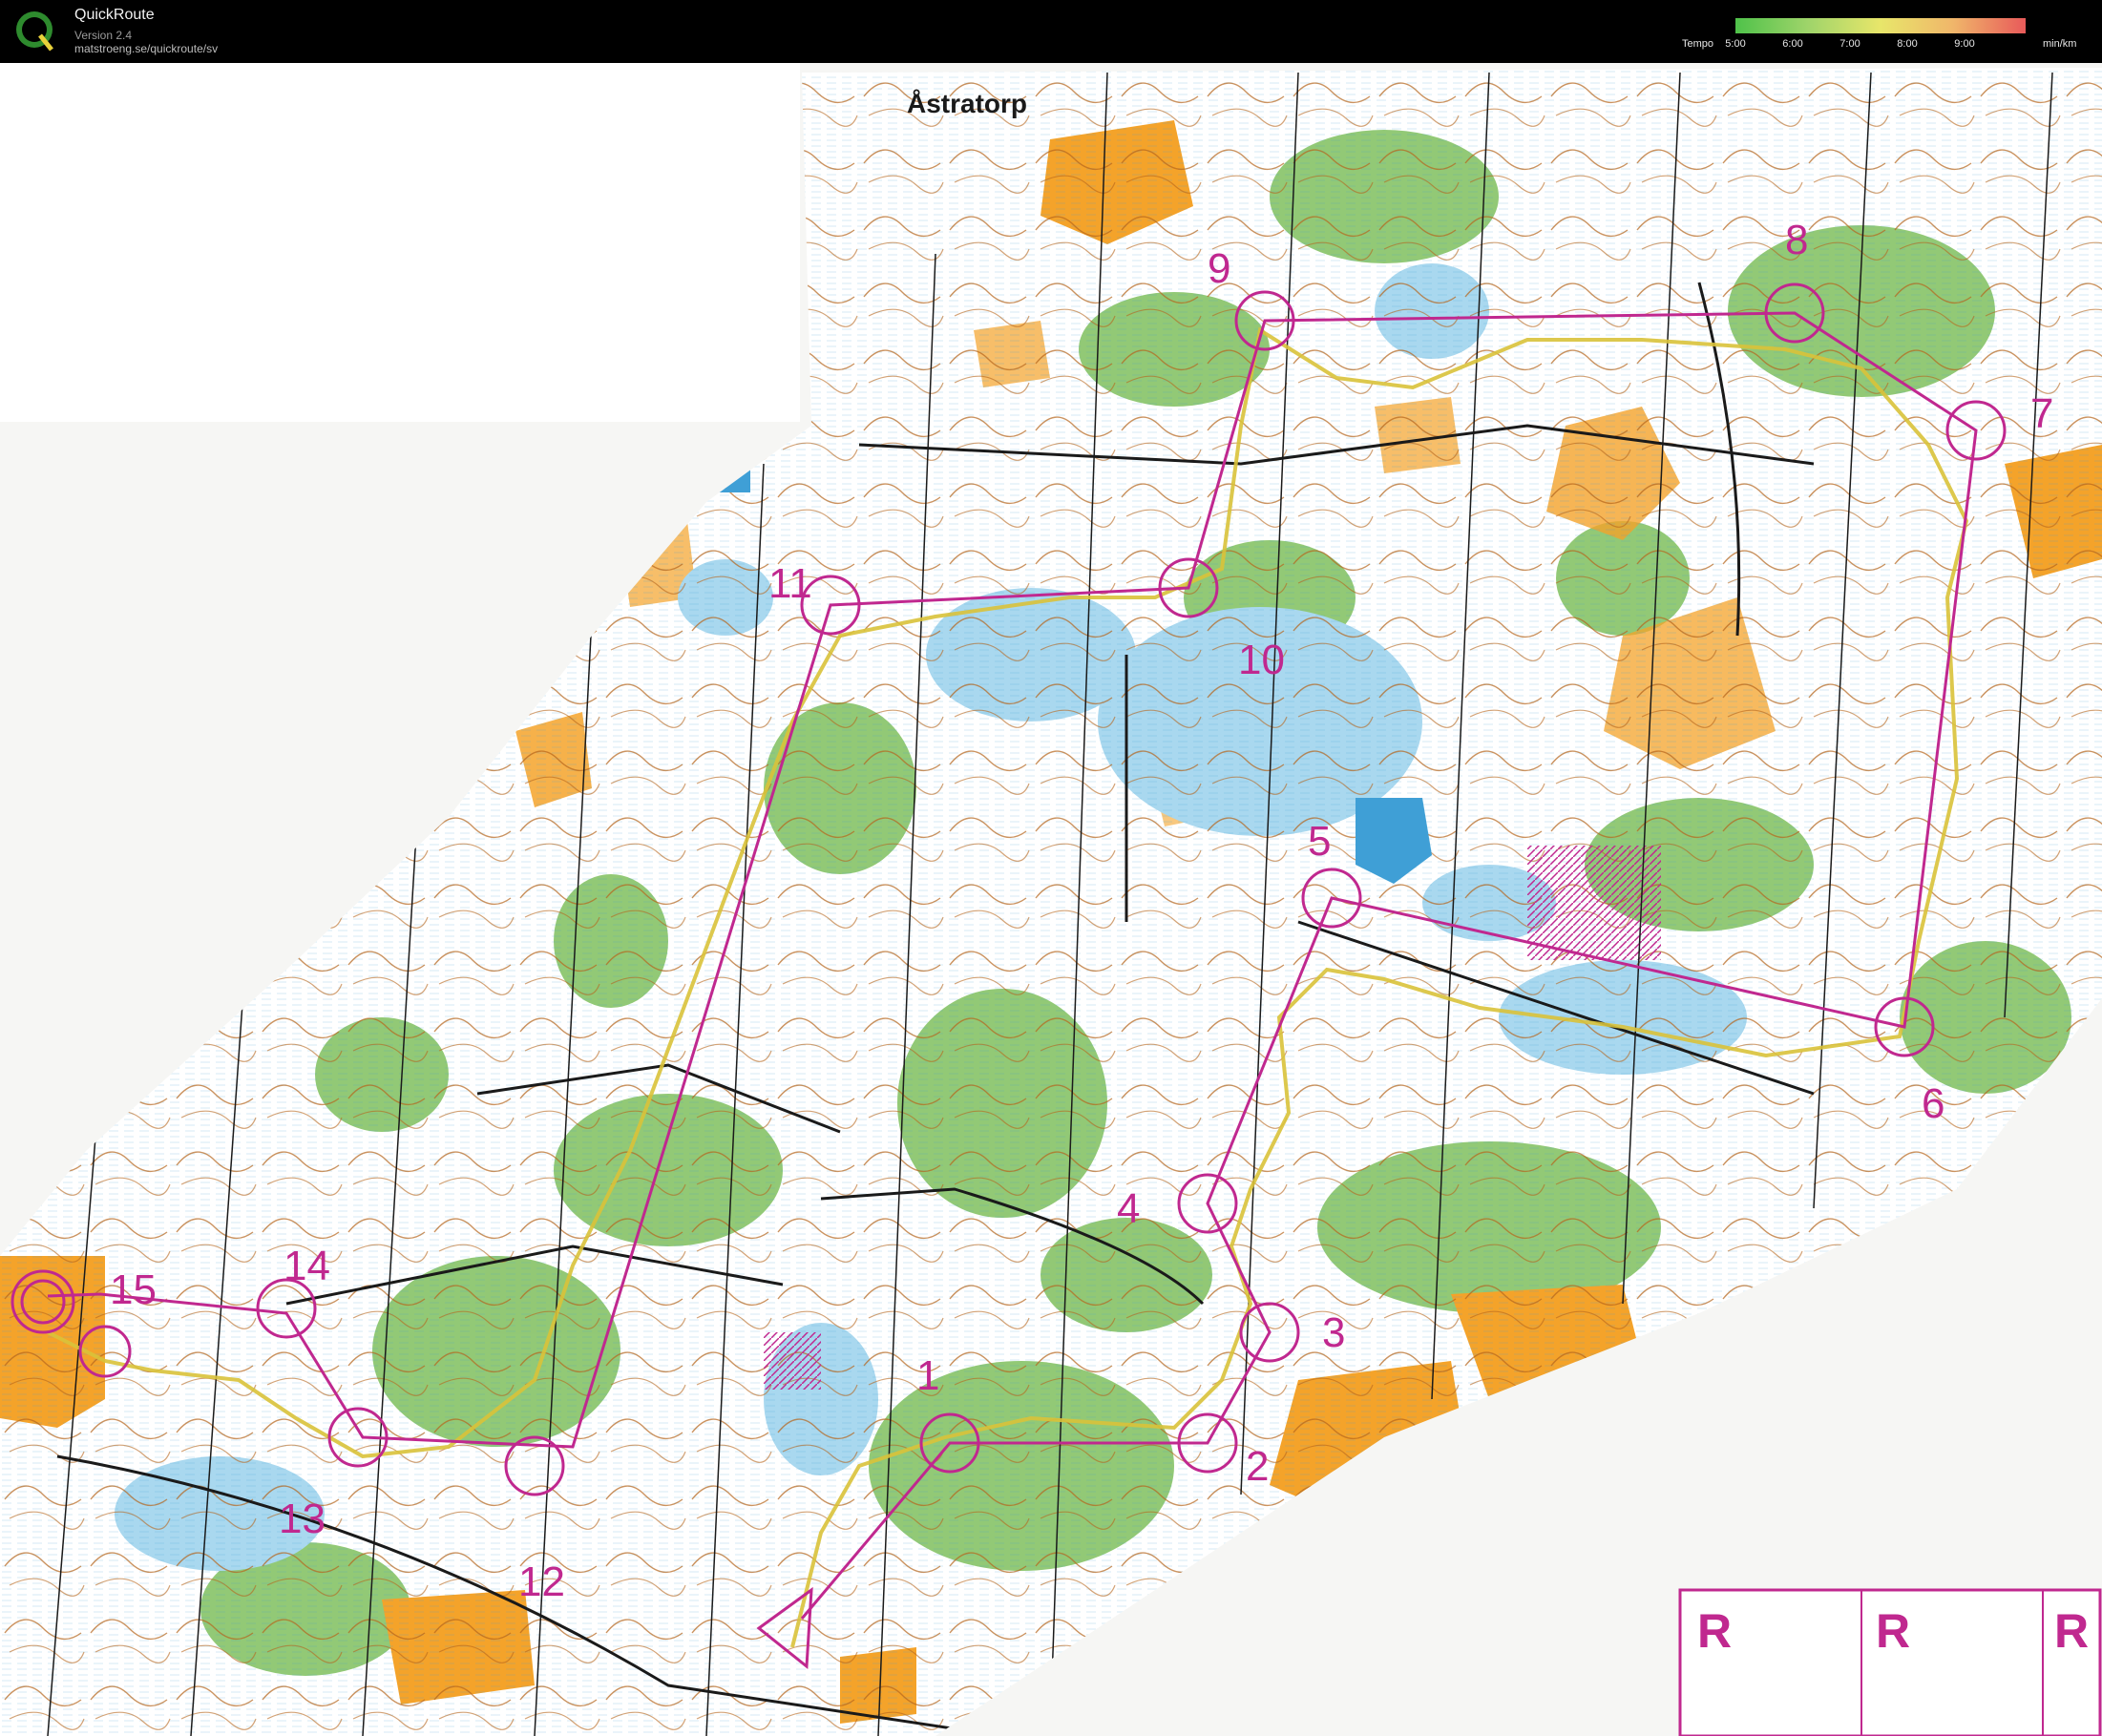 This screenshot has width=2102, height=1736. What do you see at coordinates (1796, 240) in the screenshot?
I see `control-number: 8` at bounding box center [1796, 240].